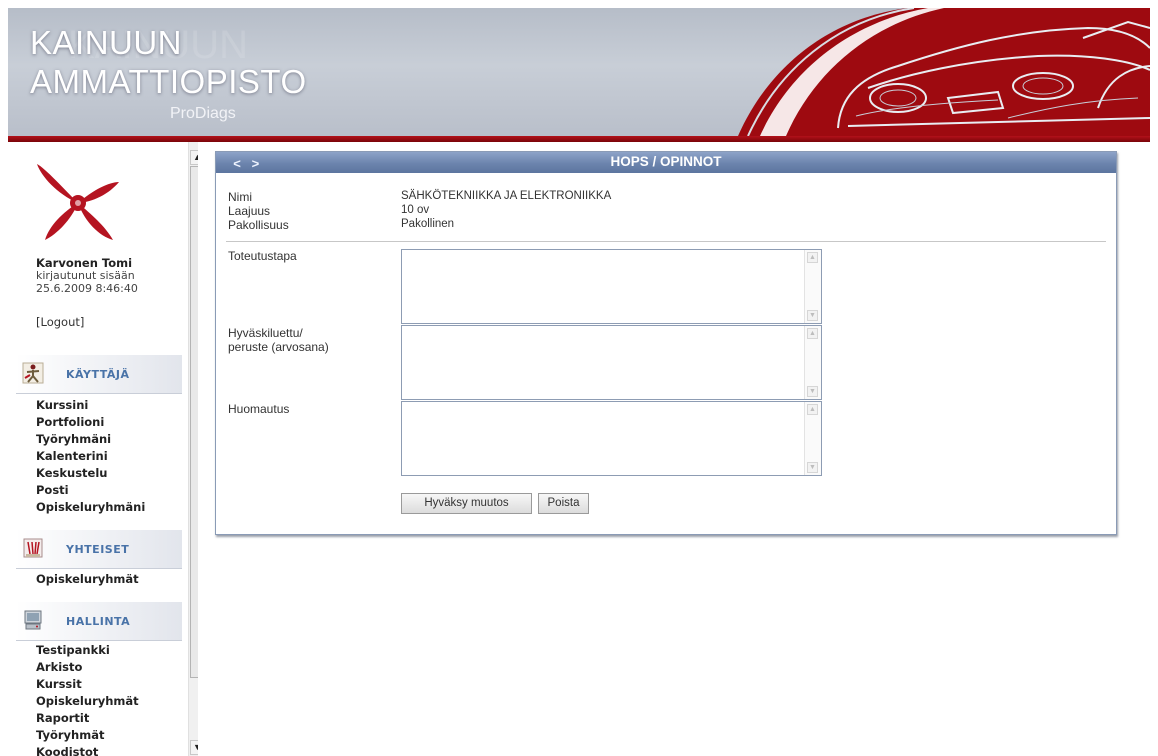  I want to click on hyvaksiluettu-label-line1: Hyväskiluettu/, so click(265, 333).